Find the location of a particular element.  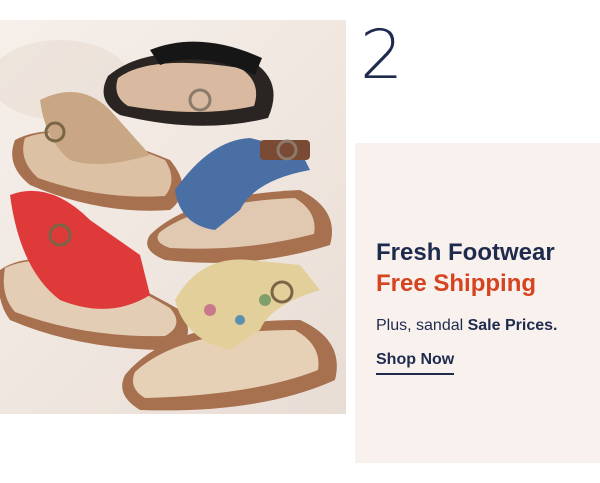

promo-body-prefix: Plus, sandal is located at coordinates (422, 325).